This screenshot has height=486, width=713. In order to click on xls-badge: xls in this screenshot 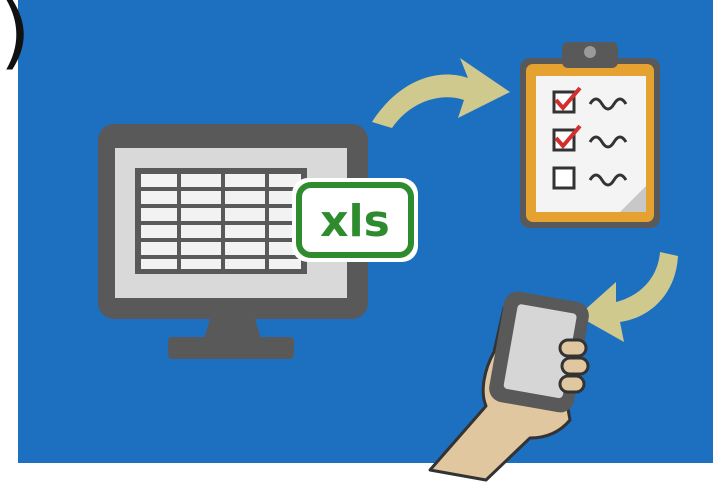, I will do `click(355, 220)`.